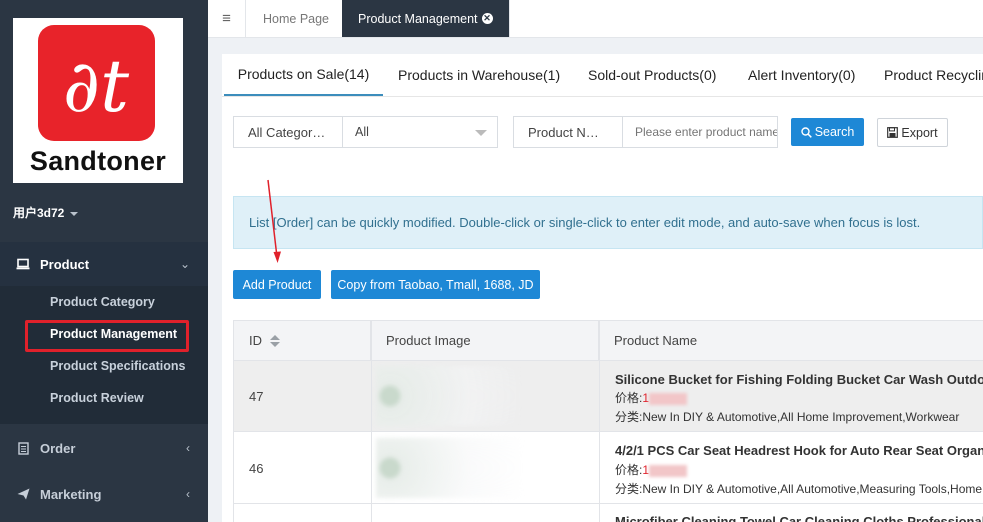 This screenshot has width=983, height=522. Describe the element at coordinates (39, 213) in the screenshot. I see `user-name: 用户3d72` at that location.